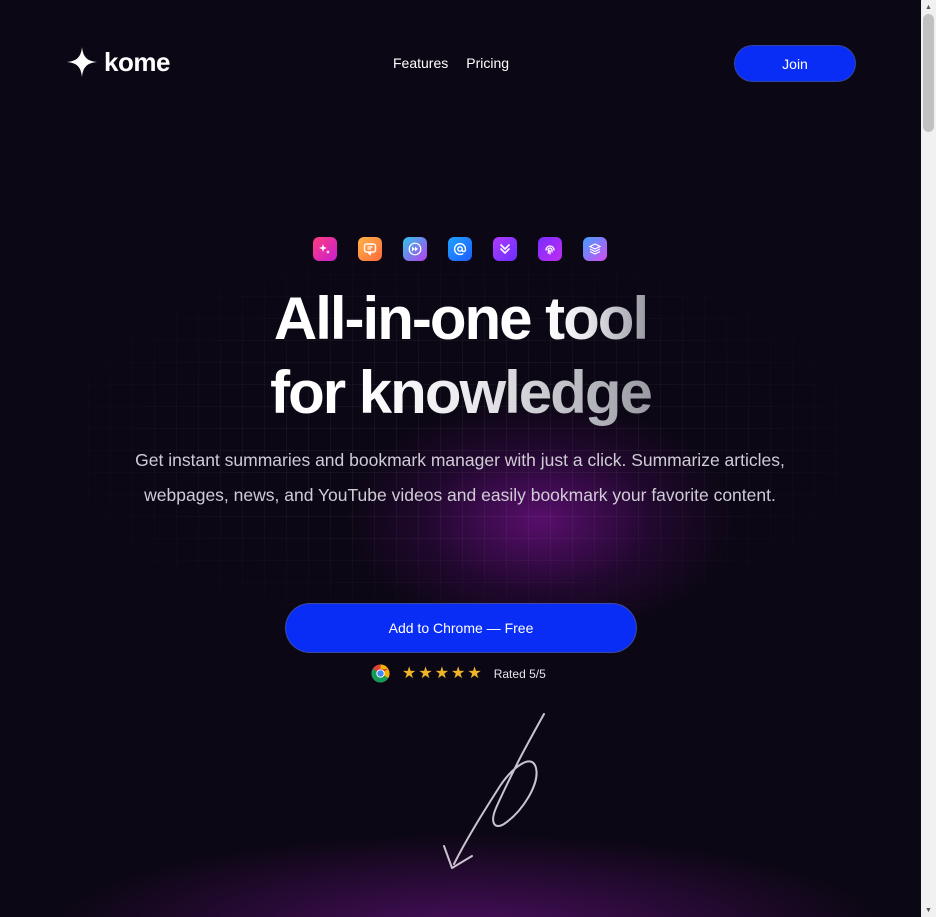 The height and width of the screenshot is (917, 936). I want to click on at-sign-icon, so click(460, 249).